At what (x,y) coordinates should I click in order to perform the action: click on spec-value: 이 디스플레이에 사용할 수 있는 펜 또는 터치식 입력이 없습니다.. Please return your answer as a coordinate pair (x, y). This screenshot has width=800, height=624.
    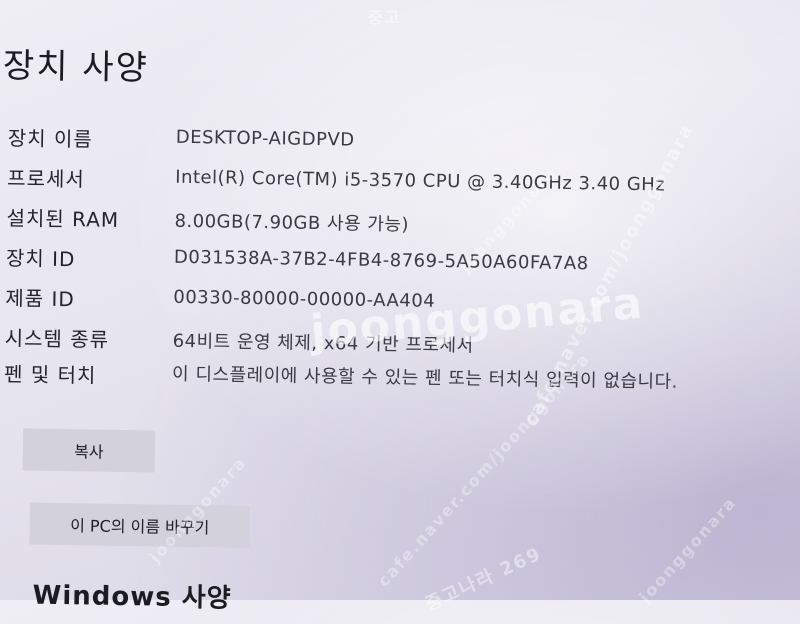
    Looking at the image, I should click on (425, 378).